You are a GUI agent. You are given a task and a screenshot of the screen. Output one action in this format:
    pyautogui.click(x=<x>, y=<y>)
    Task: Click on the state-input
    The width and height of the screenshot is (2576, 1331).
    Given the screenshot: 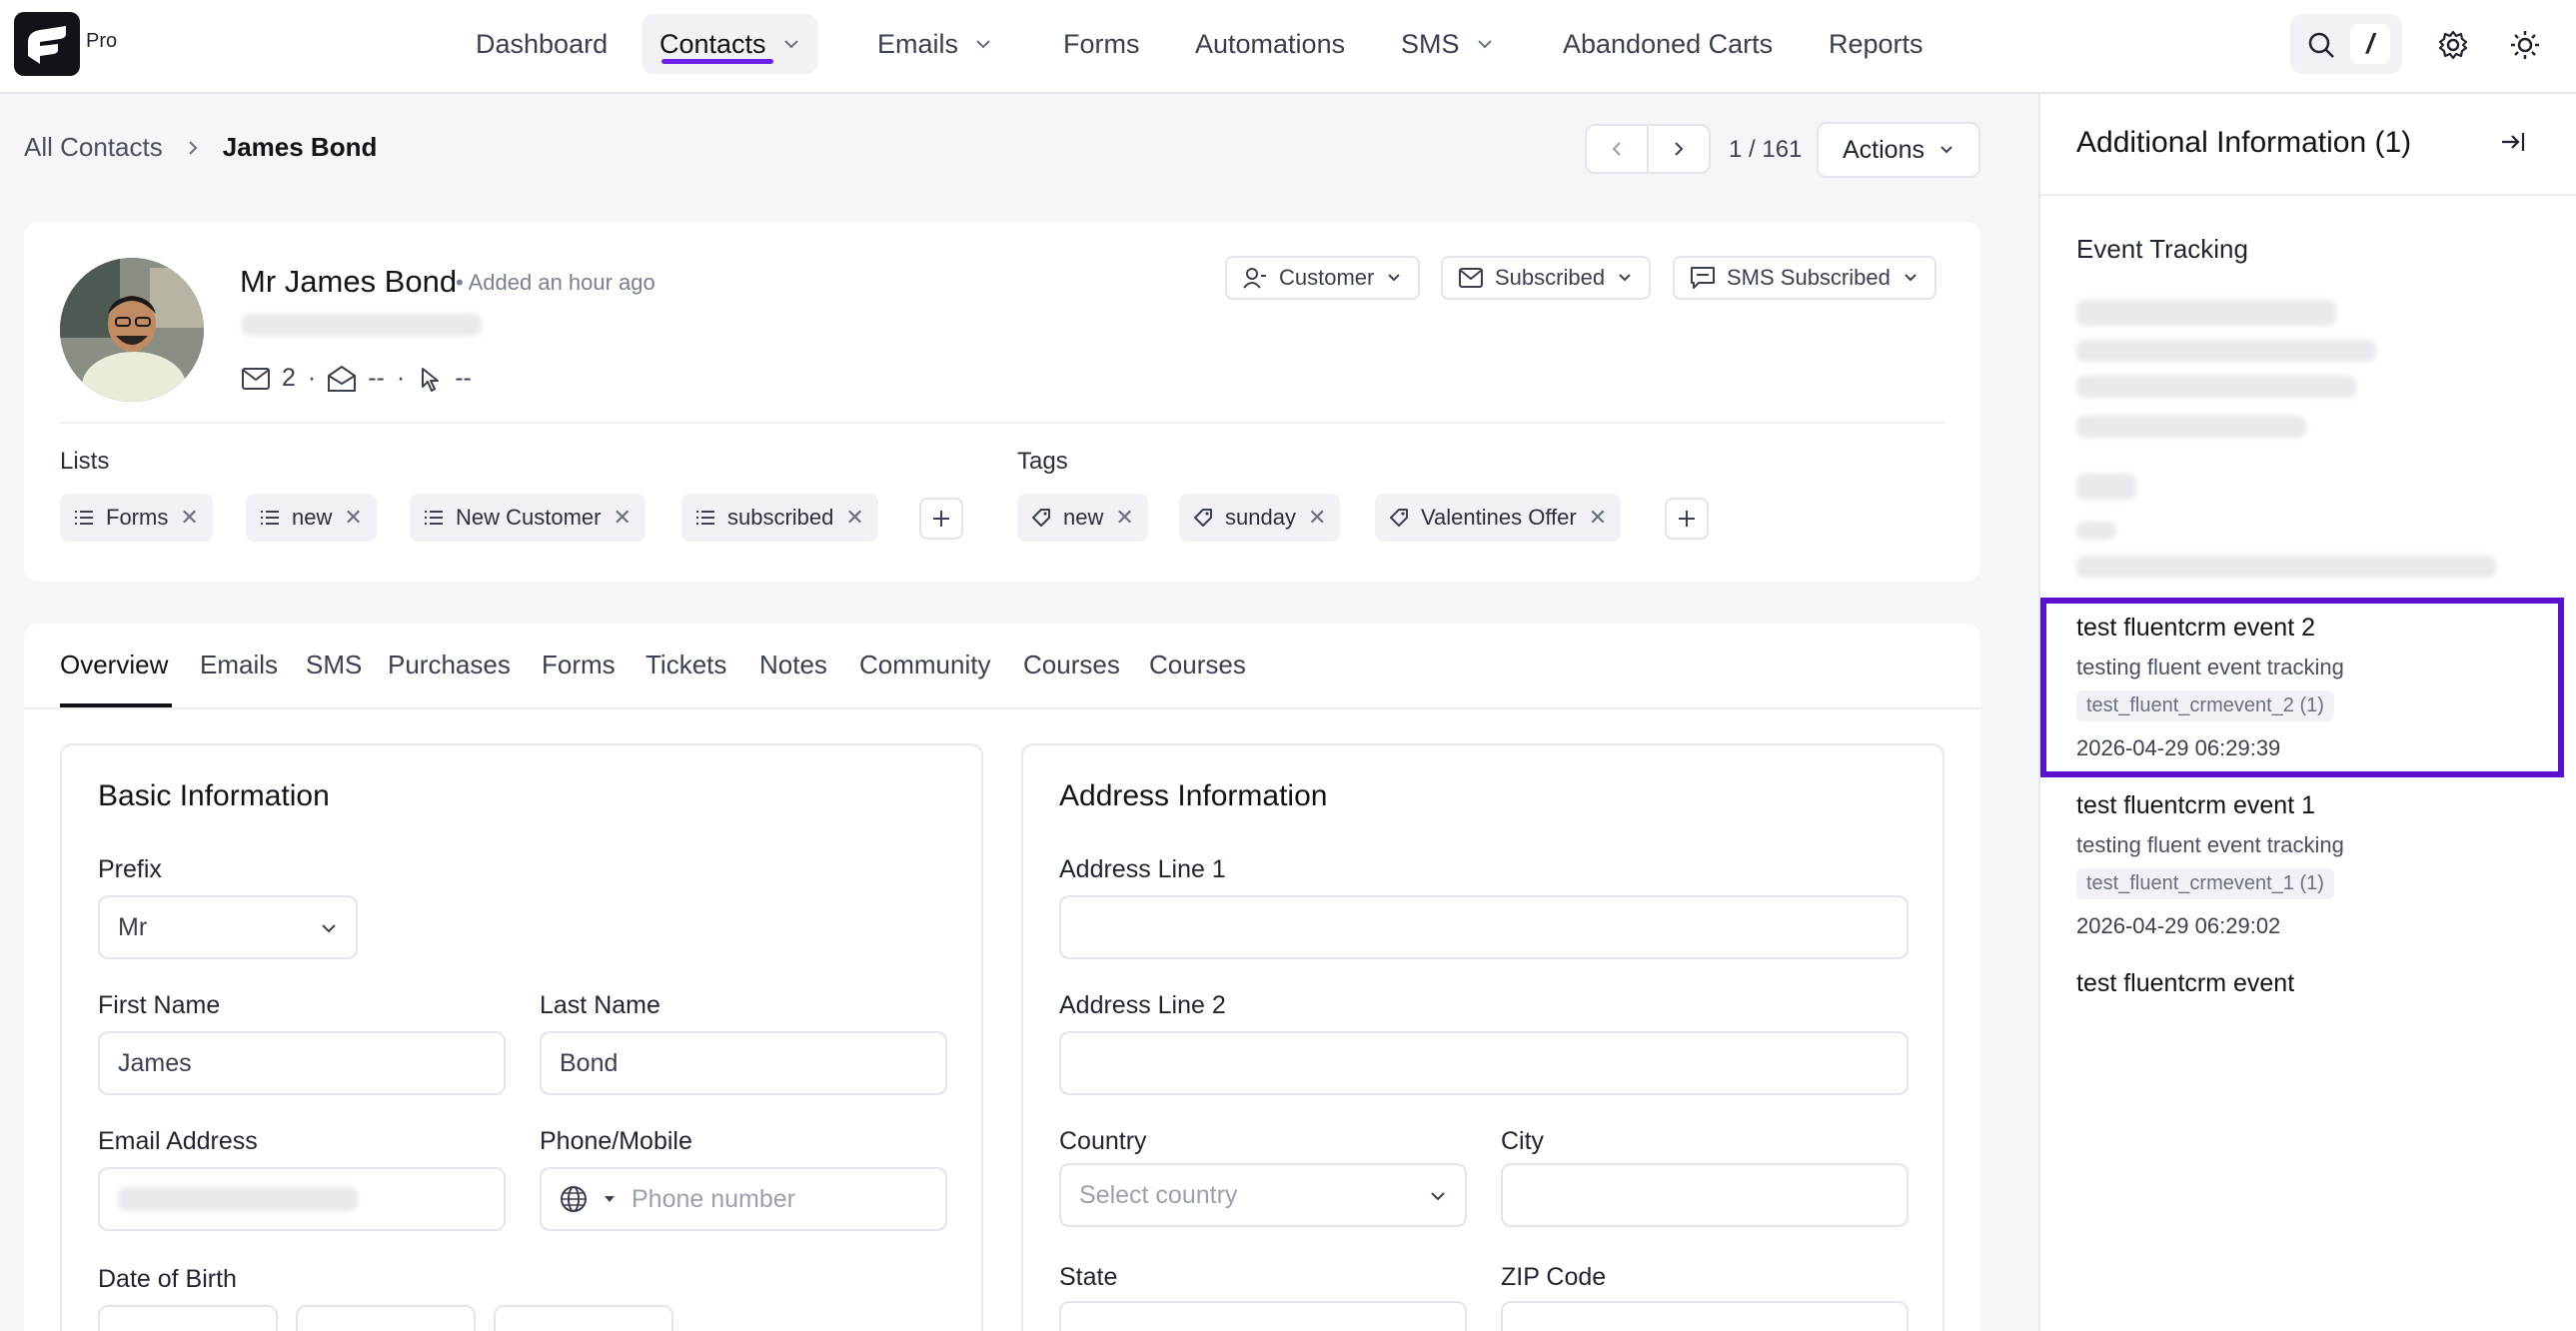 What is the action you would take?
    pyautogui.click(x=1263, y=1316)
    